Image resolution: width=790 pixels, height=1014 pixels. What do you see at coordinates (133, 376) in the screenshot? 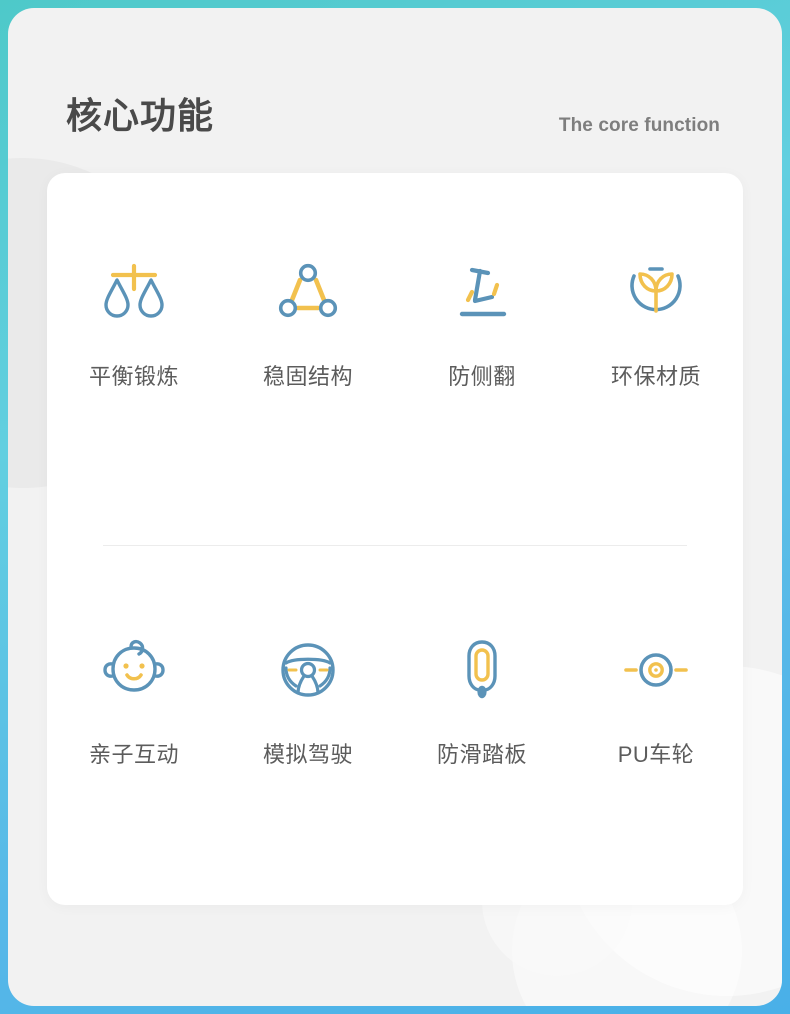
I see `feature-label: 平衡锻炼` at bounding box center [133, 376].